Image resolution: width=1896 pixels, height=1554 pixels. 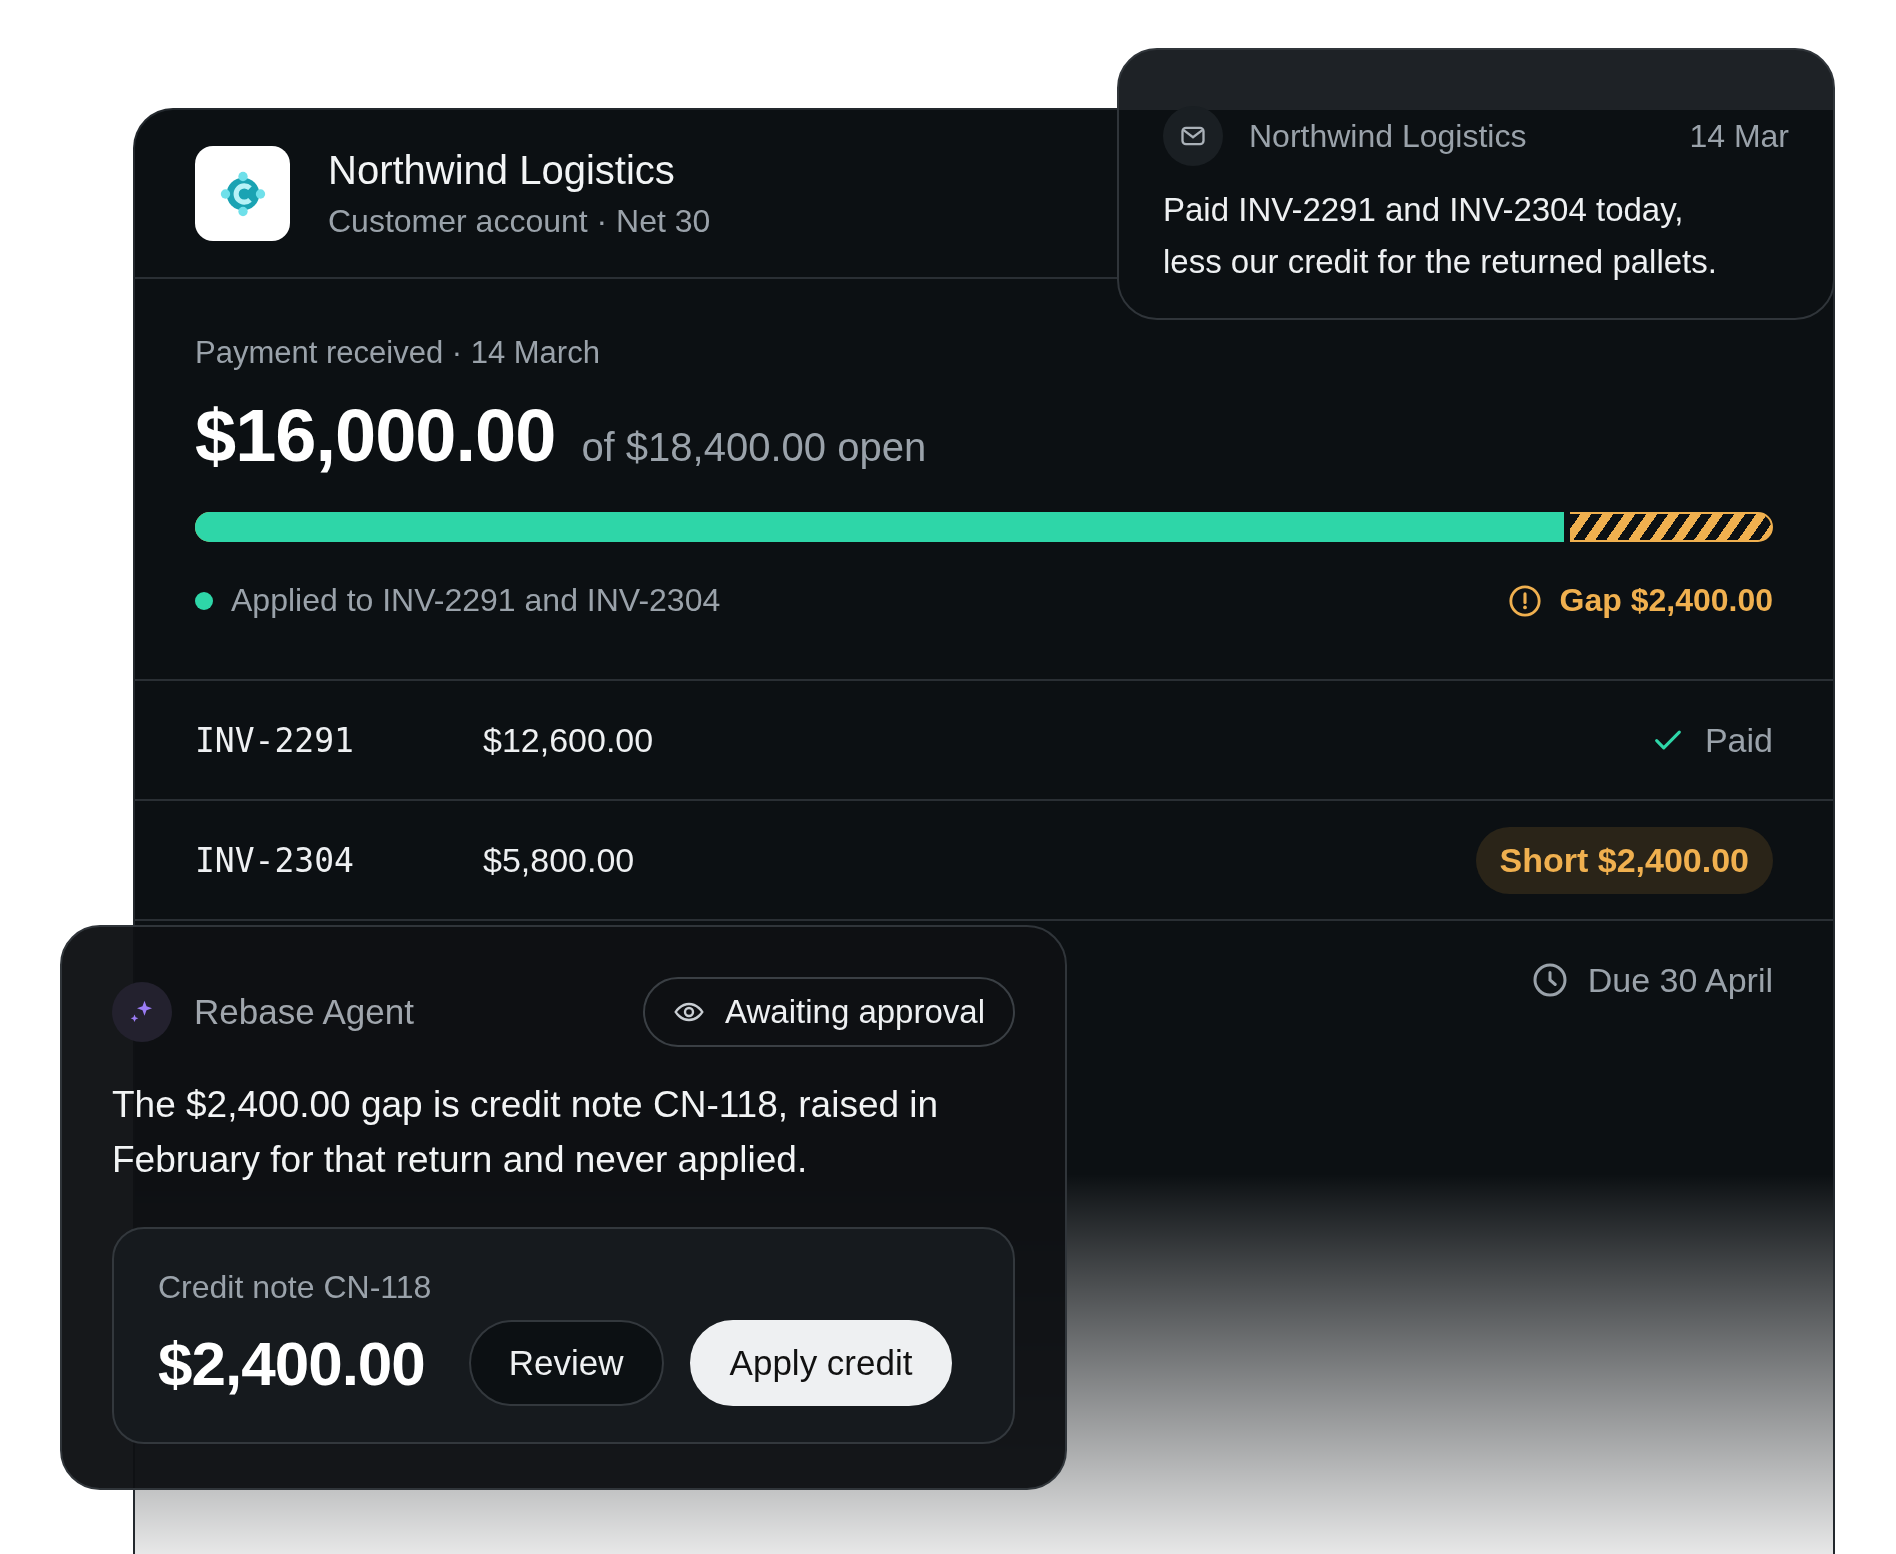 I want to click on payment-label: Payment received · 14 March, so click(x=398, y=353).